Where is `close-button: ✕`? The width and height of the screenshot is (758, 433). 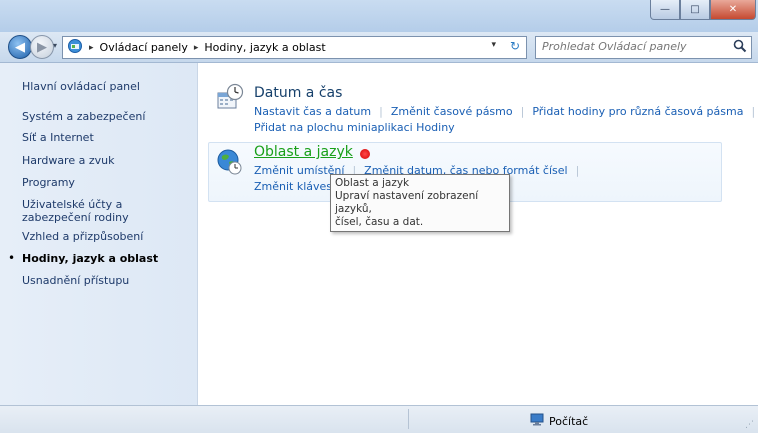 close-button: ✕ is located at coordinates (733, 10).